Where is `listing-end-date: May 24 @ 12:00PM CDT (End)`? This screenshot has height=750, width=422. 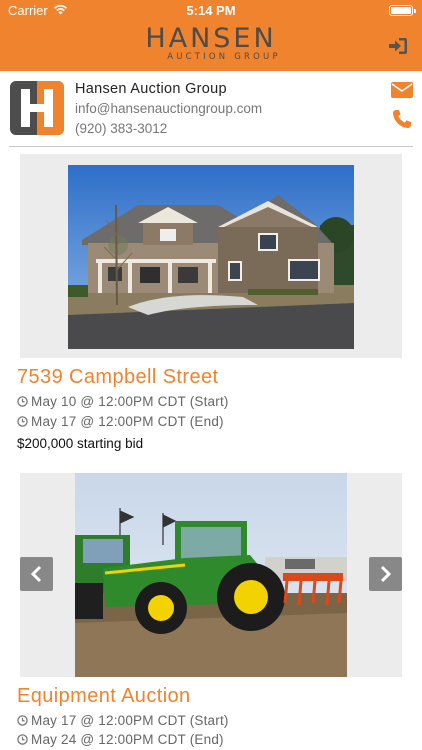 listing-end-date: May 24 @ 12:00PM CDT (End) is located at coordinates (120, 739).